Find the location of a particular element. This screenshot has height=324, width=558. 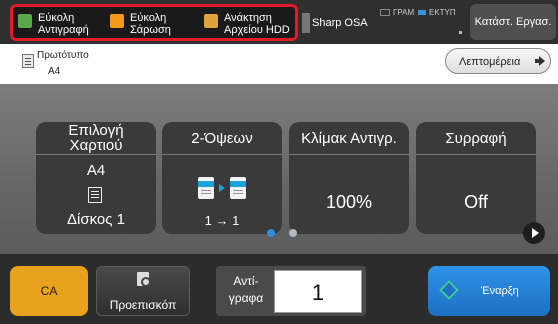

preview-button-label: Προεπισκόπ is located at coordinates (143, 305).